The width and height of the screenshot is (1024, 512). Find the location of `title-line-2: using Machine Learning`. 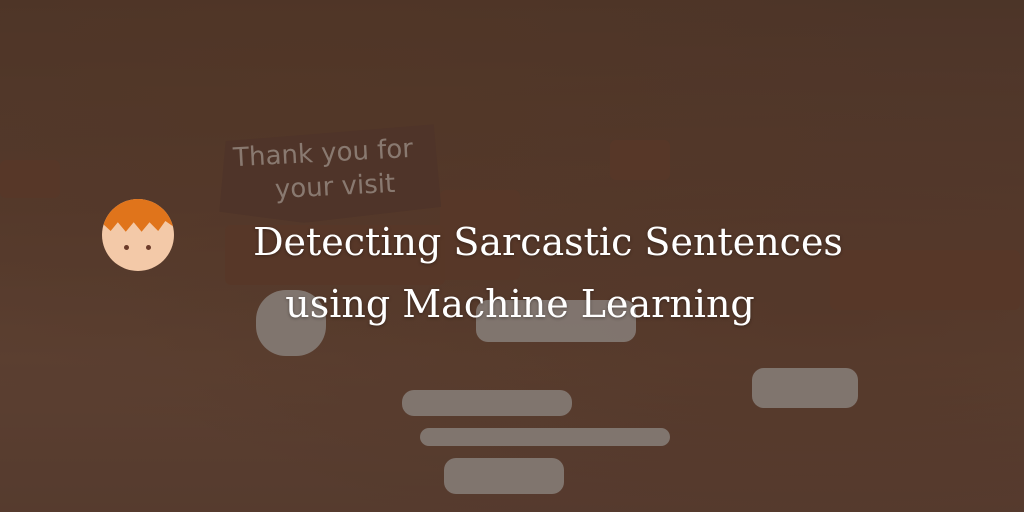

title-line-2: using Machine Learning is located at coordinates (520, 304).